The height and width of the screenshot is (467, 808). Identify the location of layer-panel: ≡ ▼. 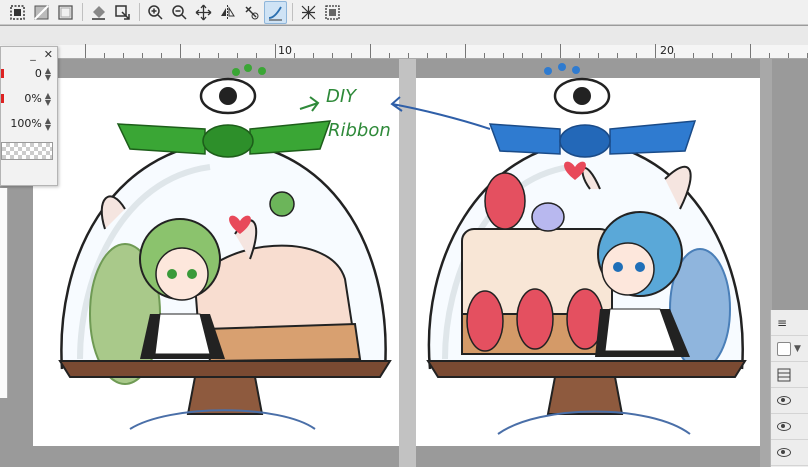
(789, 388).